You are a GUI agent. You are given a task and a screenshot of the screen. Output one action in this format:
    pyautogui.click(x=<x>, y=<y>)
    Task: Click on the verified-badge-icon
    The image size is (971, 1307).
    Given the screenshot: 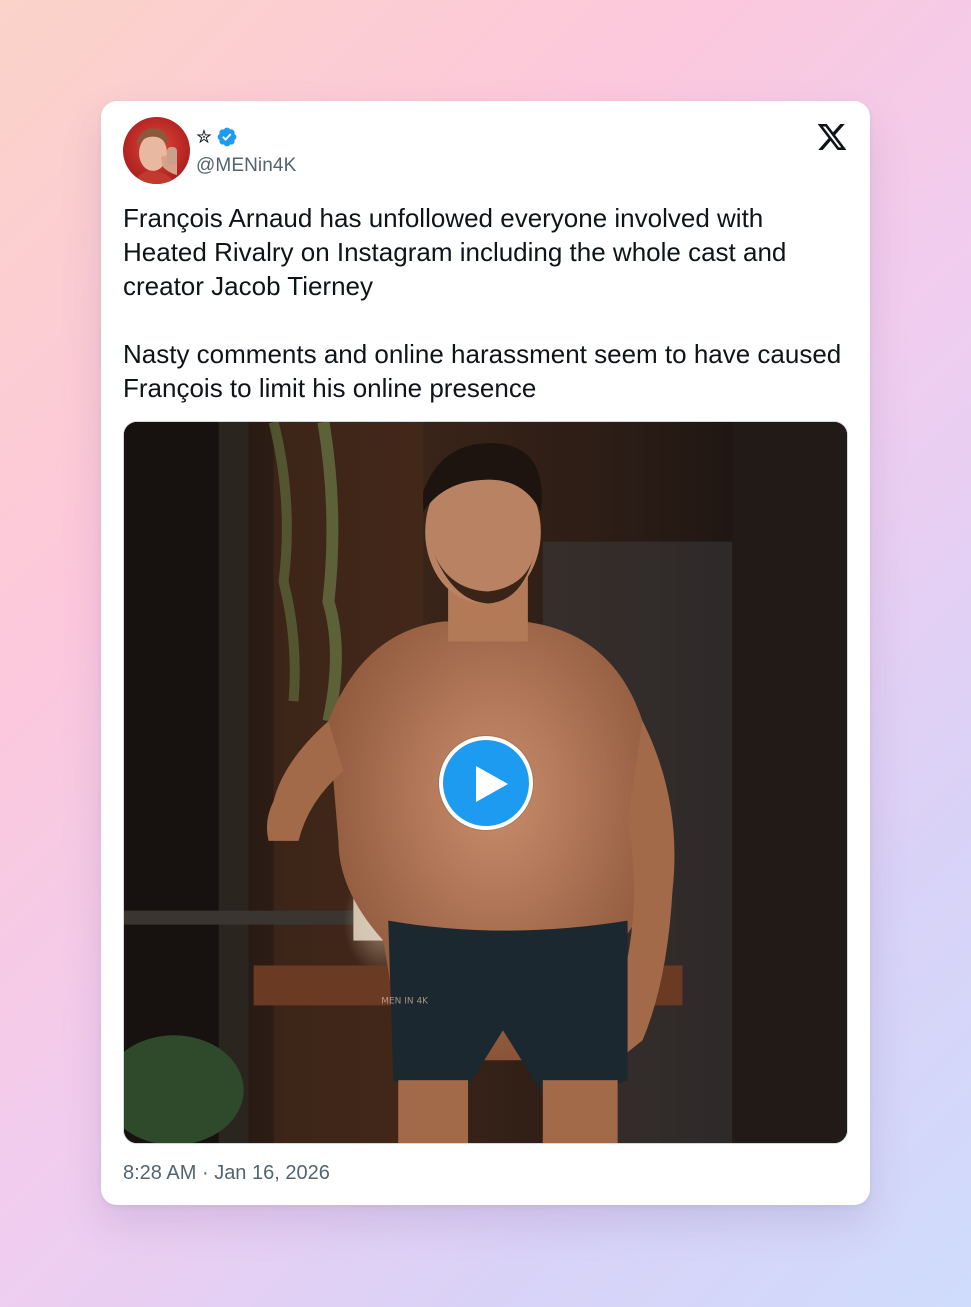 What is the action you would take?
    pyautogui.click(x=227, y=137)
    